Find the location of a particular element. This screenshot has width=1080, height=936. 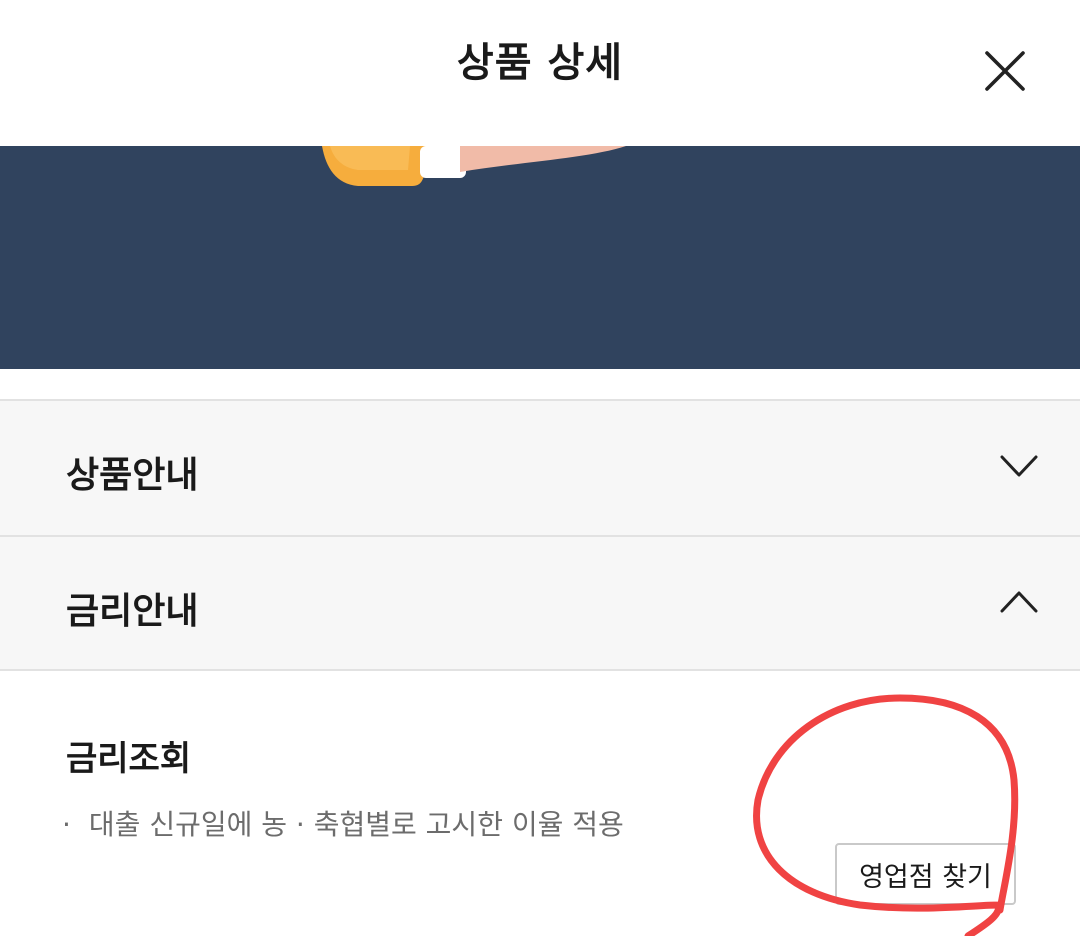

close-button is located at coordinates (1005, 71).